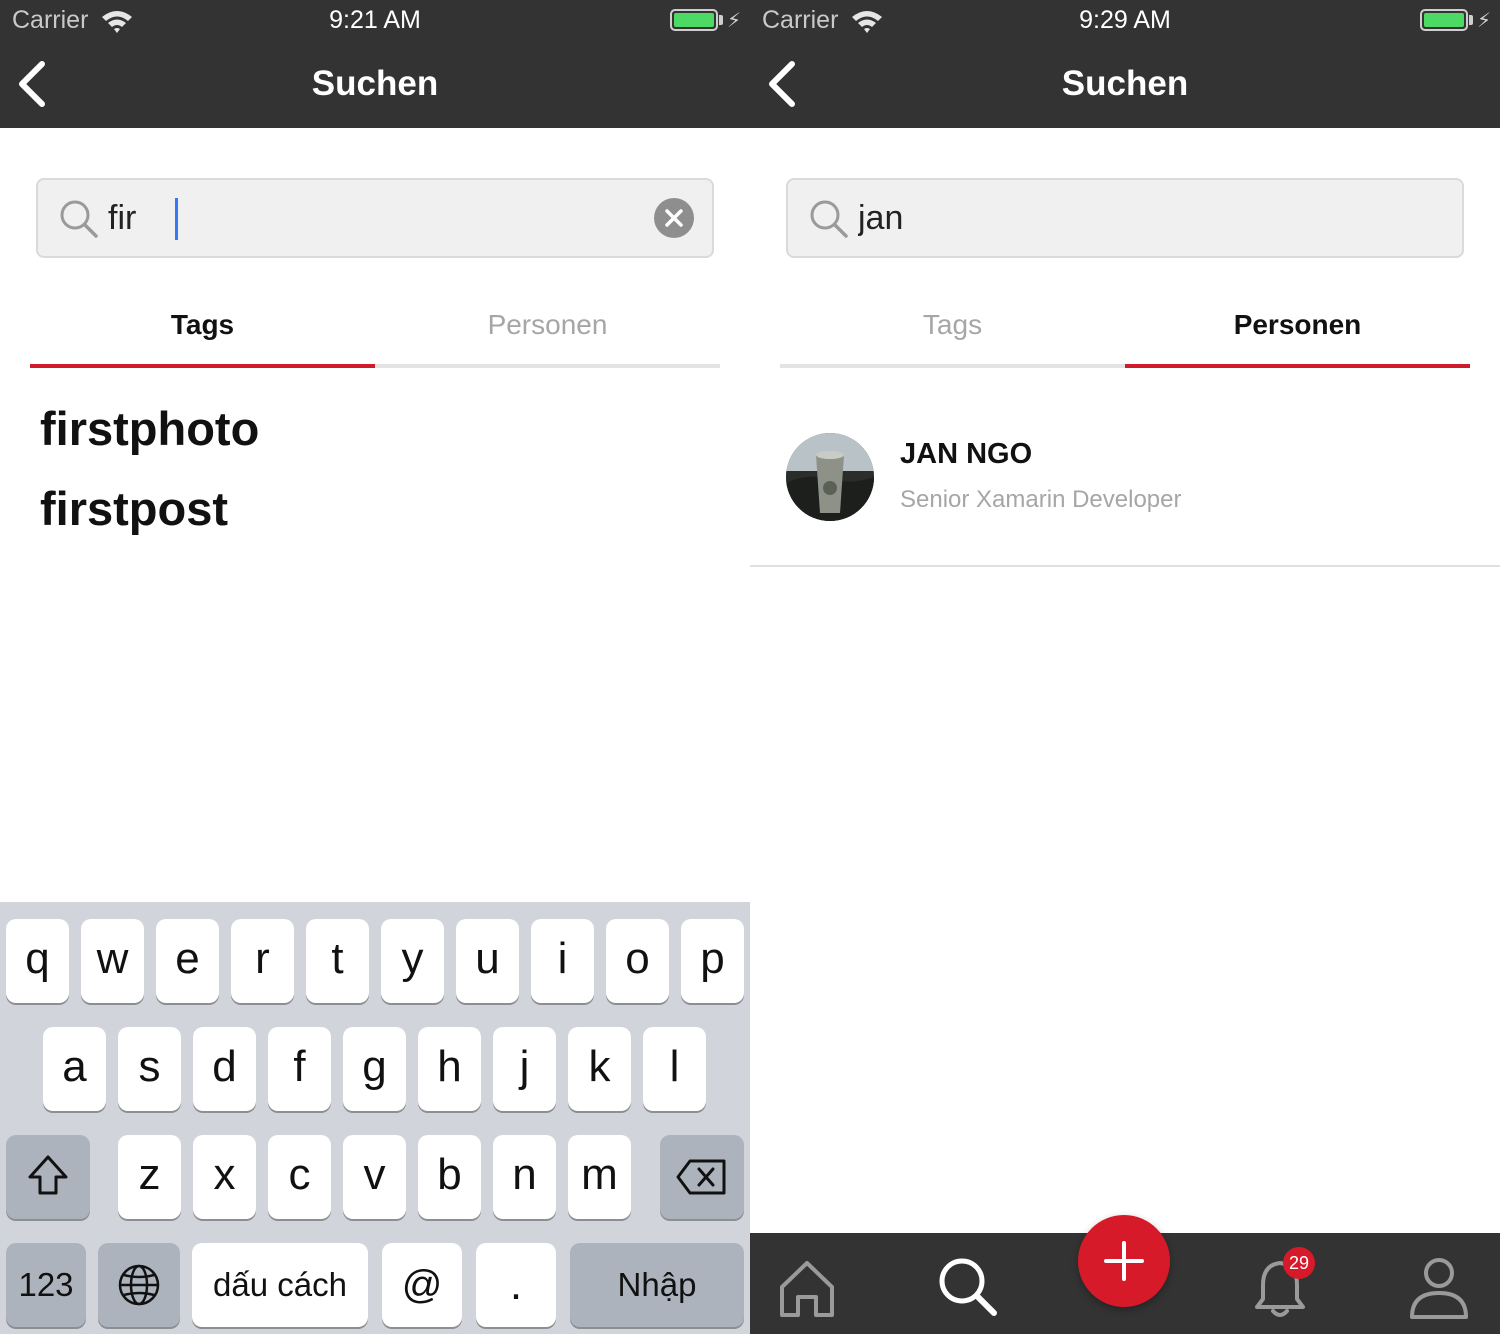  I want to click on bottom-tab-bar: 29, so click(1125, 1274).